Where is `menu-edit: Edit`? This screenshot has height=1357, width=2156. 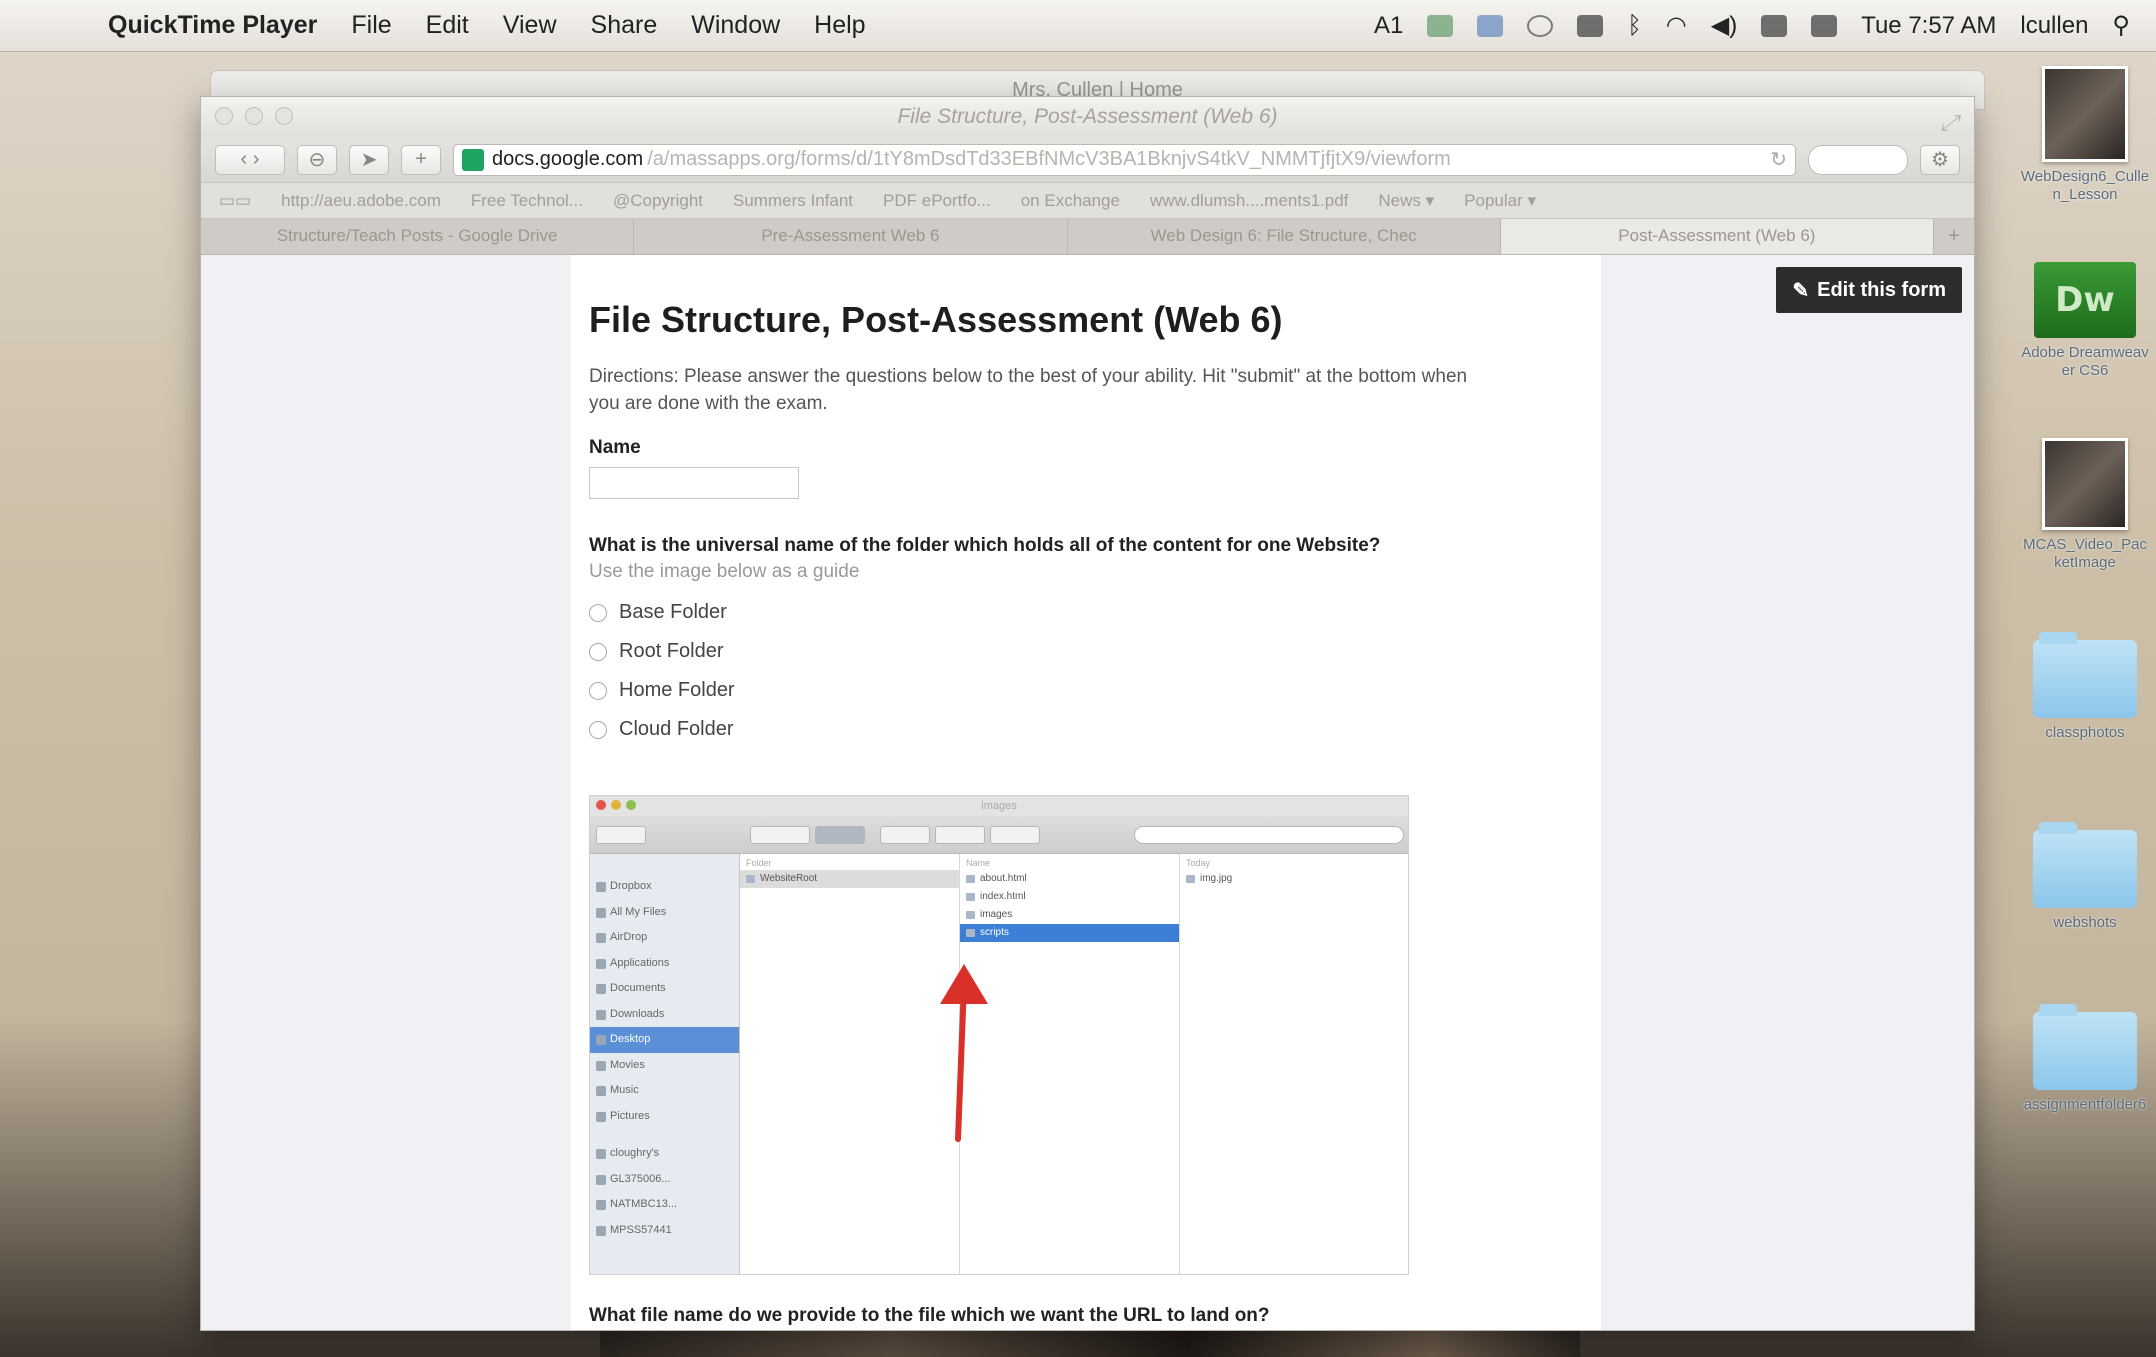
menu-edit: Edit is located at coordinates (447, 25).